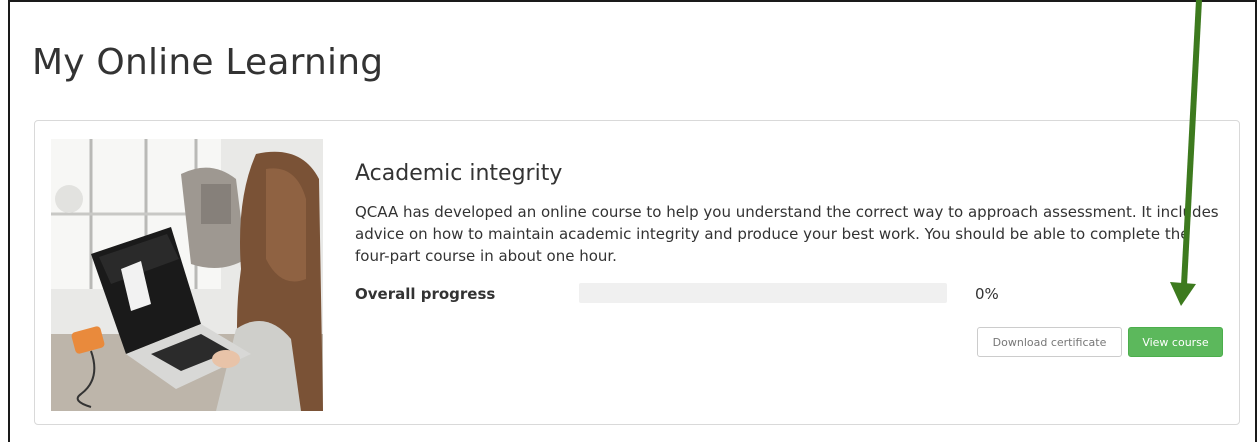 This screenshot has height=442, width=1257. Describe the element at coordinates (425, 294) in the screenshot. I see `progress-label: Overall progress` at that location.